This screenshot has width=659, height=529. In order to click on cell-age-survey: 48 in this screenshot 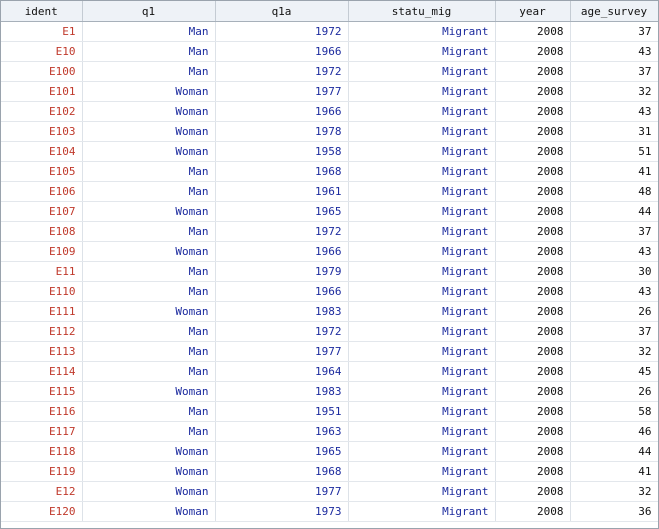, I will do `click(614, 191)`.